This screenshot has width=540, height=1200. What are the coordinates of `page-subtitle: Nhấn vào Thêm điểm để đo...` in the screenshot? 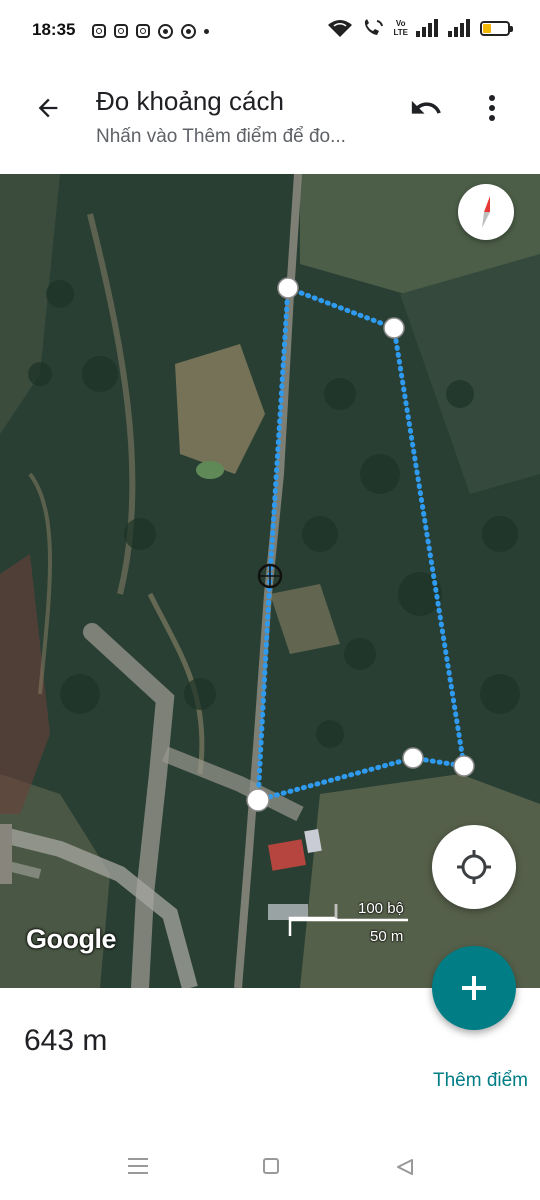 It's located at (221, 136).